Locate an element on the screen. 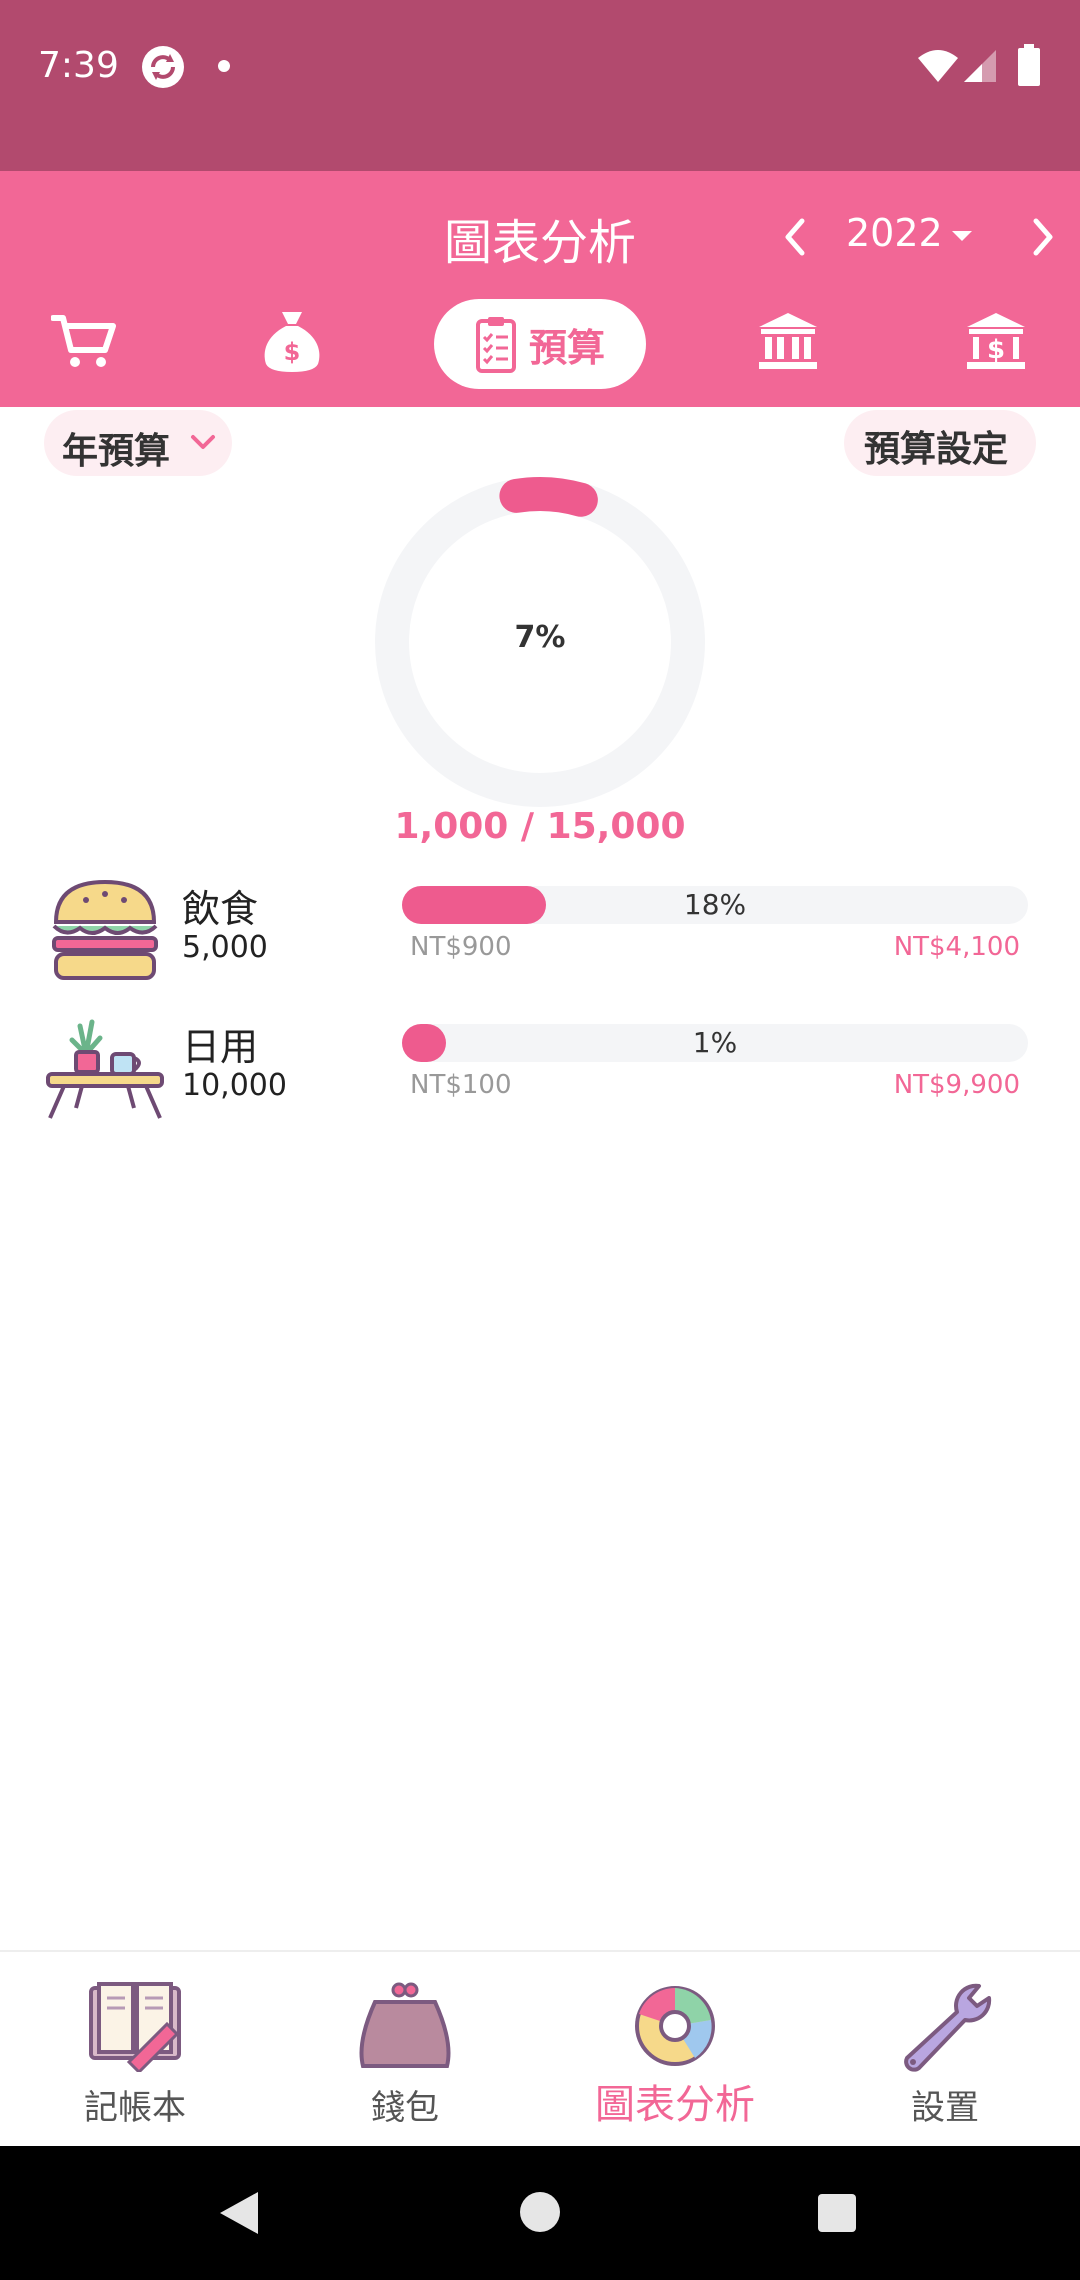 This screenshot has height=2280, width=1080. chevron-right-icon is located at coordinates (1044, 237).